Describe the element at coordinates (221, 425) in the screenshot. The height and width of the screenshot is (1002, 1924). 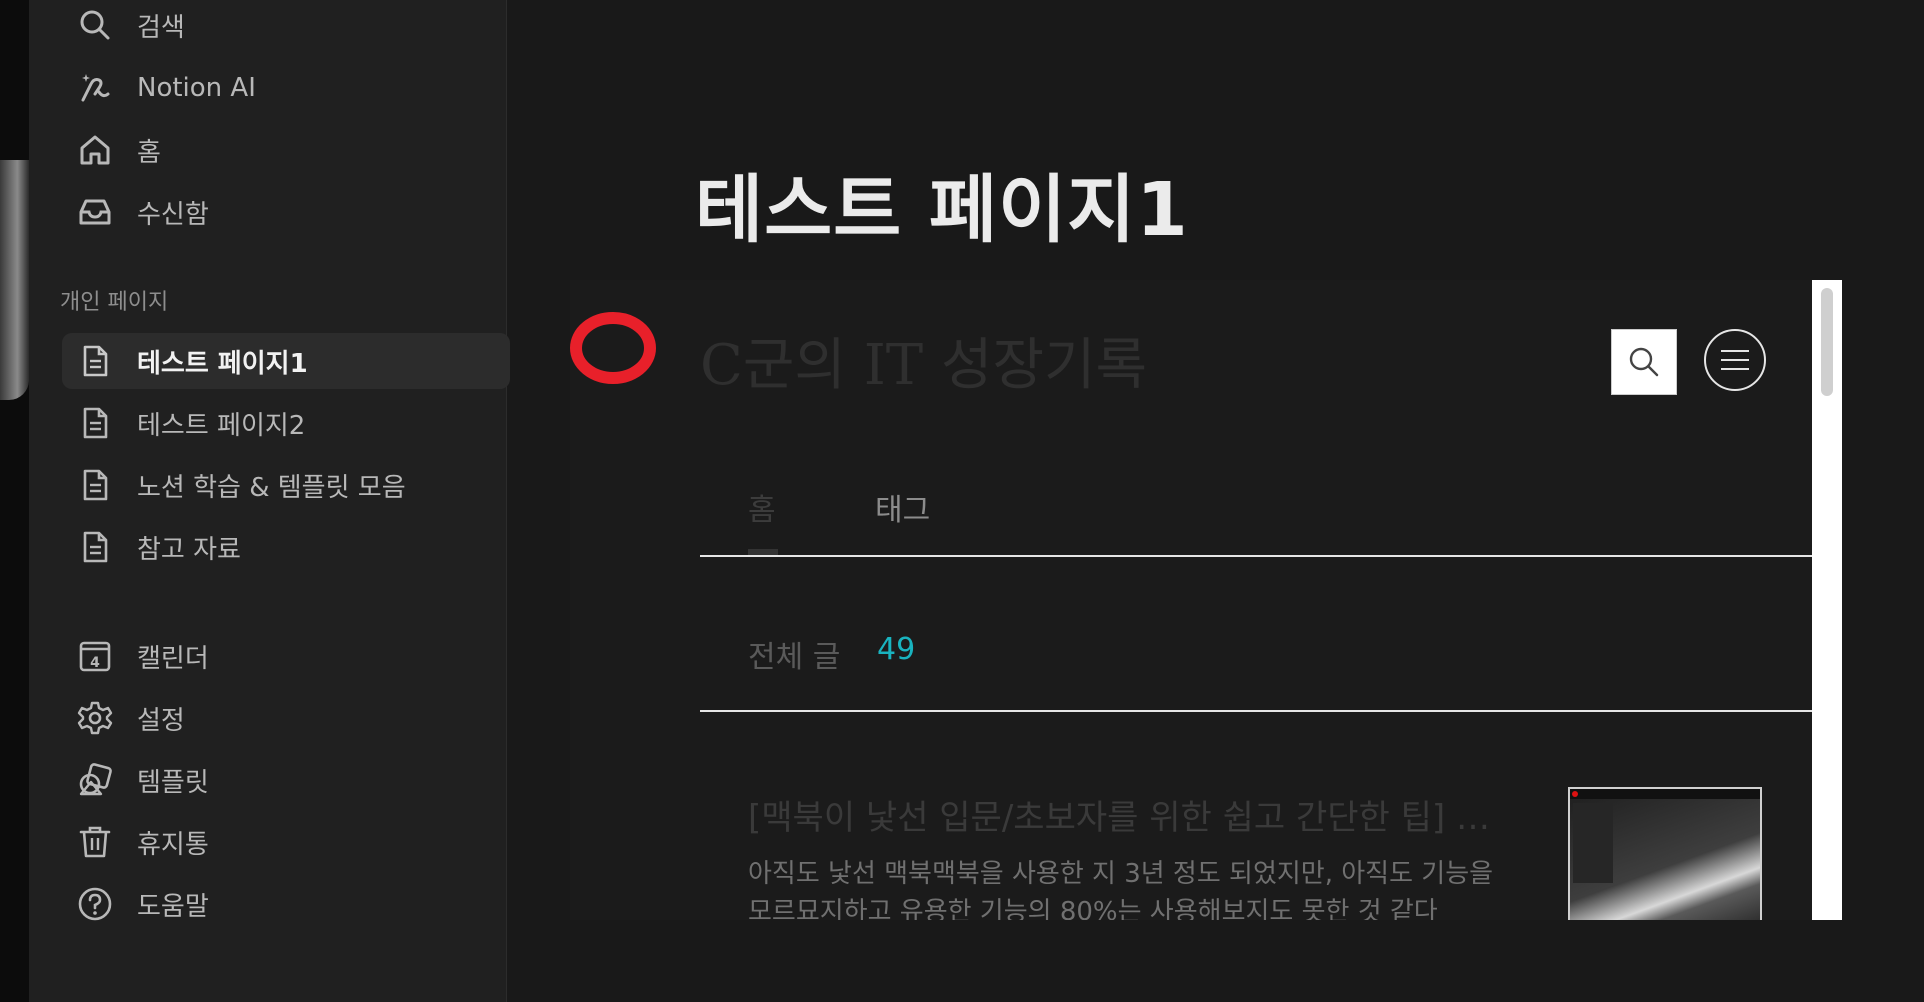
I see `sidebar-item-label: 테스트 페이지2` at that location.